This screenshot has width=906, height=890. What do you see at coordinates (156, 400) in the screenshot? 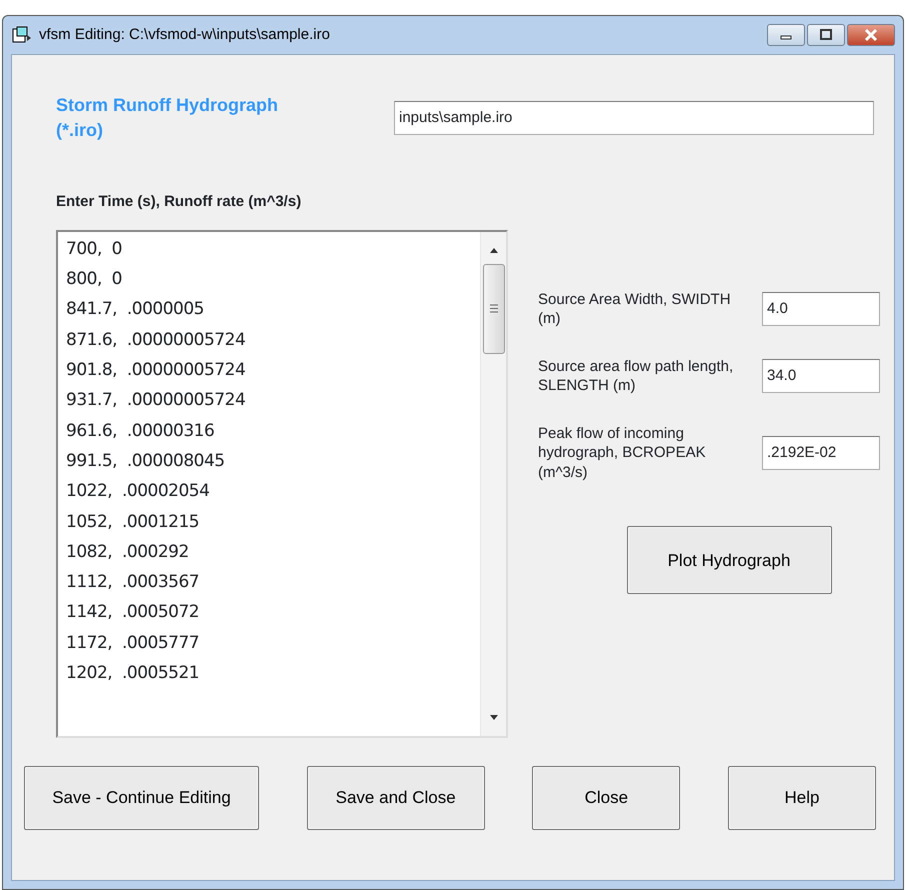
I see `data-line: 931.7, .00000005724` at bounding box center [156, 400].